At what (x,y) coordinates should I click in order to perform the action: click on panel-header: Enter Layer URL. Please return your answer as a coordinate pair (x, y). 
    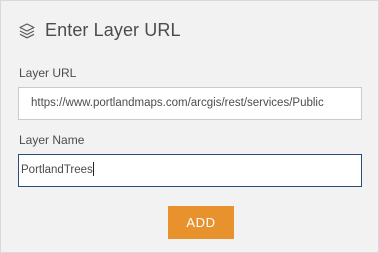
    Looking at the image, I should click on (99, 30).